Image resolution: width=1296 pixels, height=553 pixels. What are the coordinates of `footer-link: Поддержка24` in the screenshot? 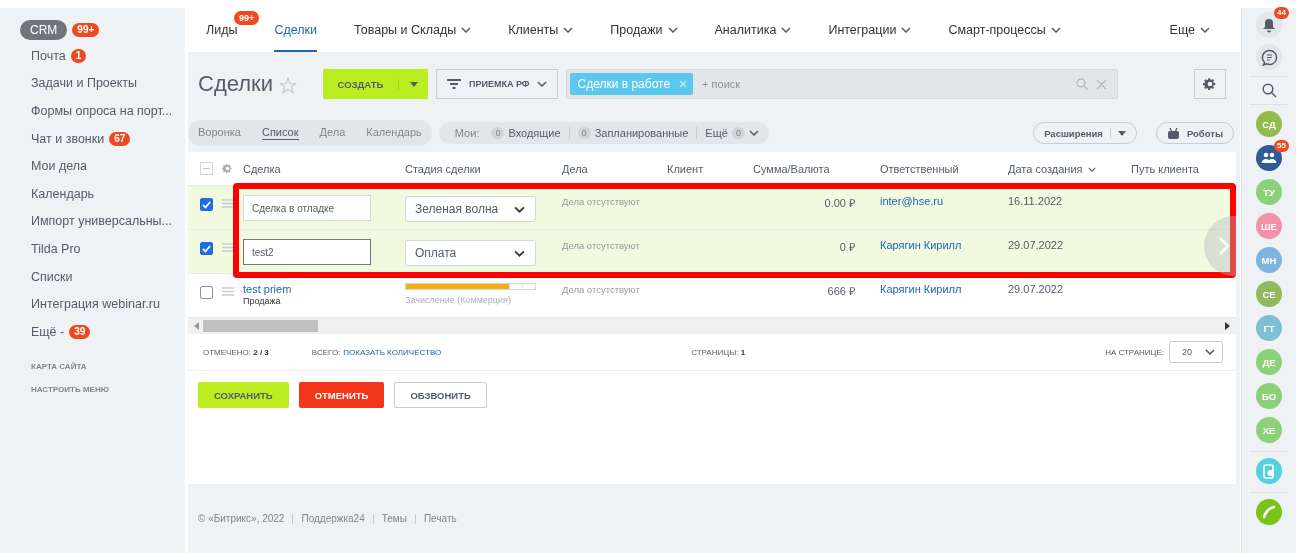 It's located at (333, 518).